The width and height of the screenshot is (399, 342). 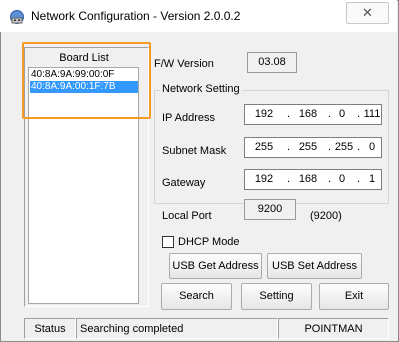 I want to click on dhcp-mode-label: DHCP Mode, so click(x=209, y=242).